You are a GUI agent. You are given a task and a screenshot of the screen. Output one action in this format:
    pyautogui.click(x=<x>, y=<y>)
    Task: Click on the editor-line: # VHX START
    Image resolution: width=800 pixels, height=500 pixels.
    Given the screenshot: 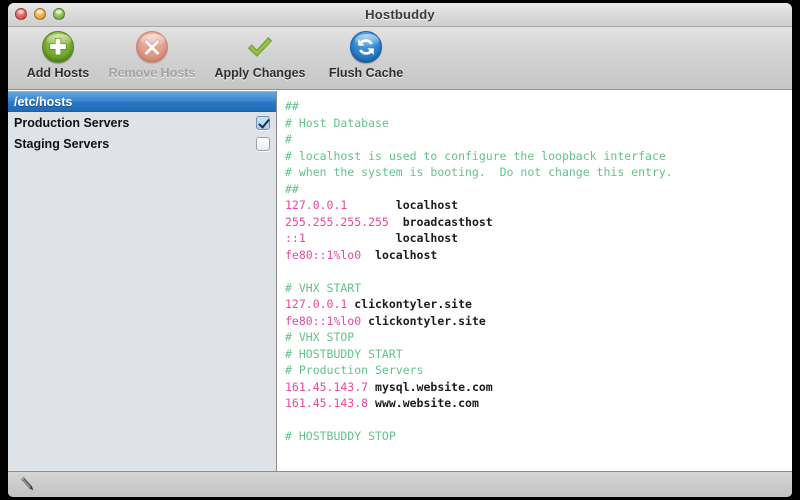 What is the action you would take?
    pyautogui.click(x=538, y=288)
    